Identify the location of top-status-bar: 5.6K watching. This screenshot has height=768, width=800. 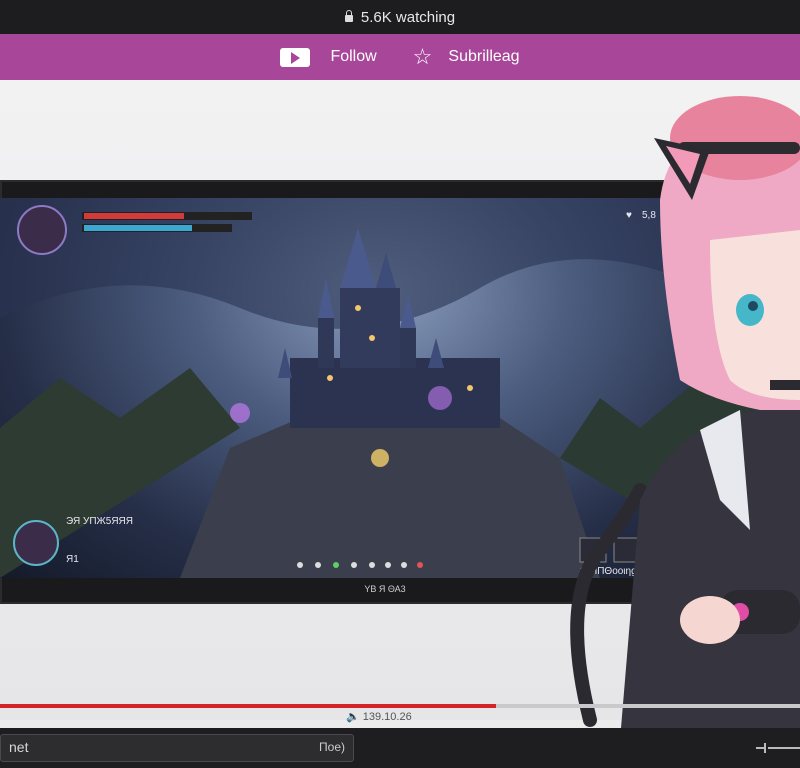
(400, 17).